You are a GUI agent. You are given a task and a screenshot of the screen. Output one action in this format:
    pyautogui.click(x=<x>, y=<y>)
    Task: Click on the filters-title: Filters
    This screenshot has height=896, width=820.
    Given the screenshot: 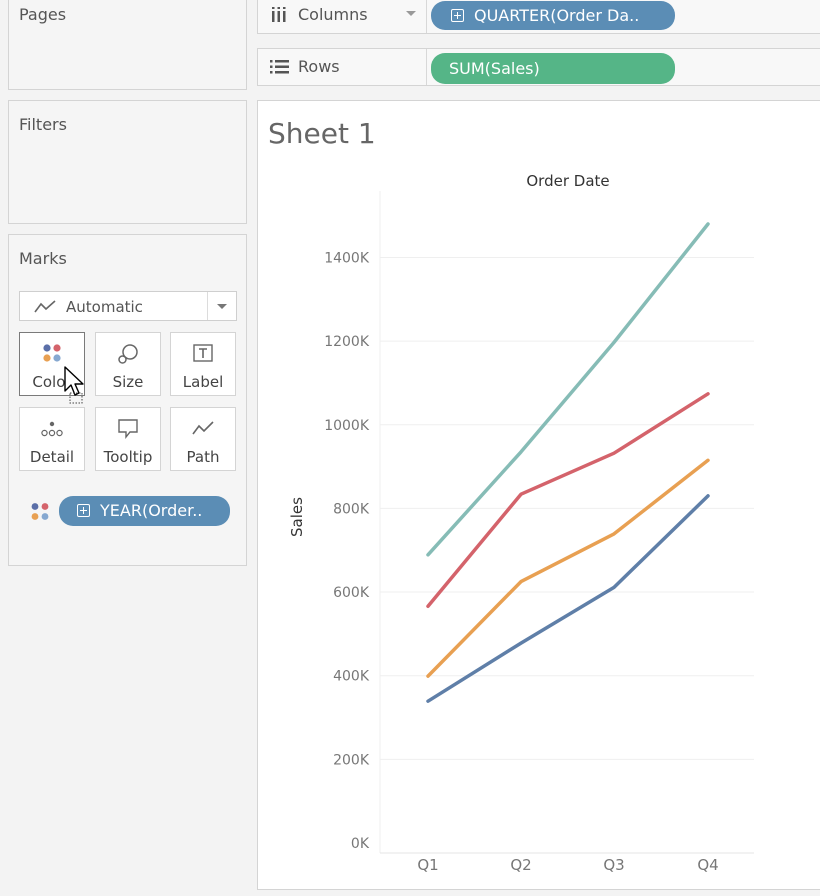 What is the action you would take?
    pyautogui.click(x=43, y=124)
    